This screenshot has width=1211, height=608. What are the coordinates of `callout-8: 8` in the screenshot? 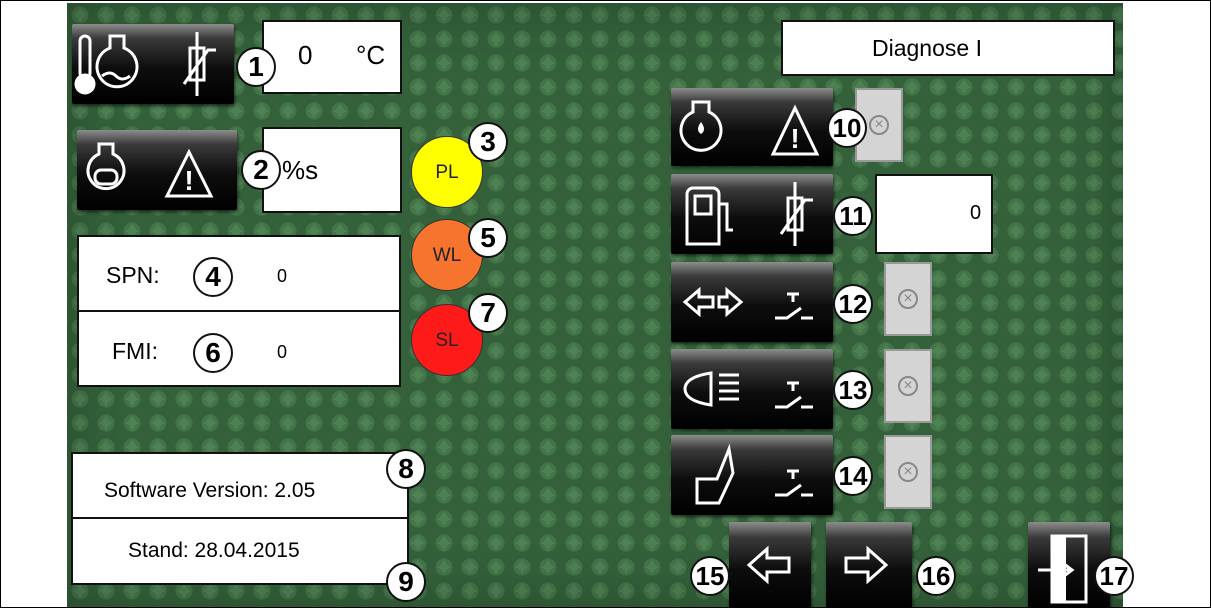 It's located at (406, 469).